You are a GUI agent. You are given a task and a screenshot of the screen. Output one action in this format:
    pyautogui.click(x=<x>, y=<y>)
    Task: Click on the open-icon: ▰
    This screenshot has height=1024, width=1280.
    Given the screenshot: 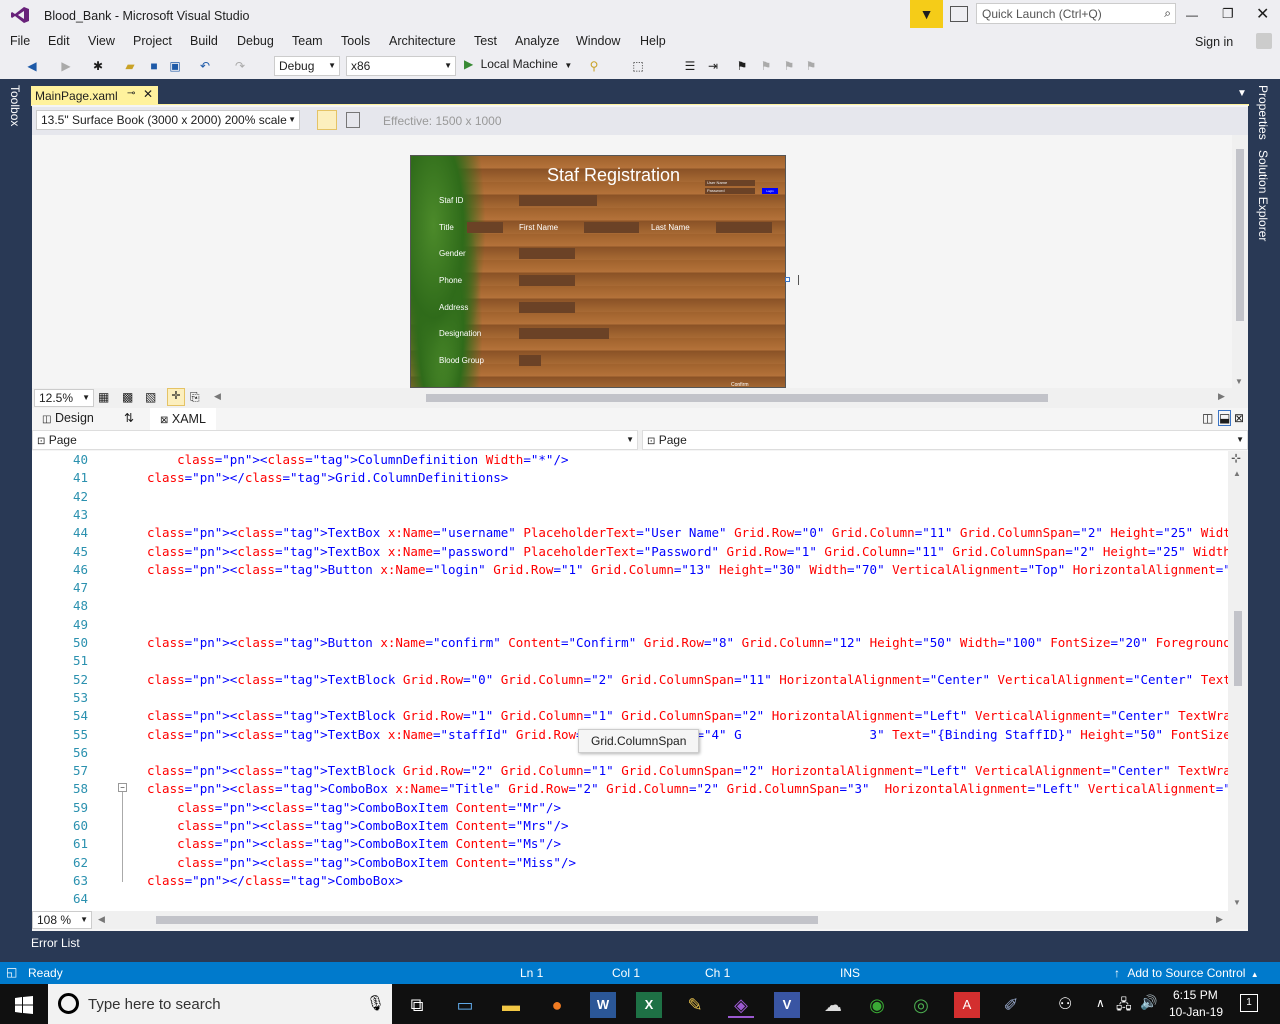 What is the action you would take?
    pyautogui.click(x=130, y=66)
    